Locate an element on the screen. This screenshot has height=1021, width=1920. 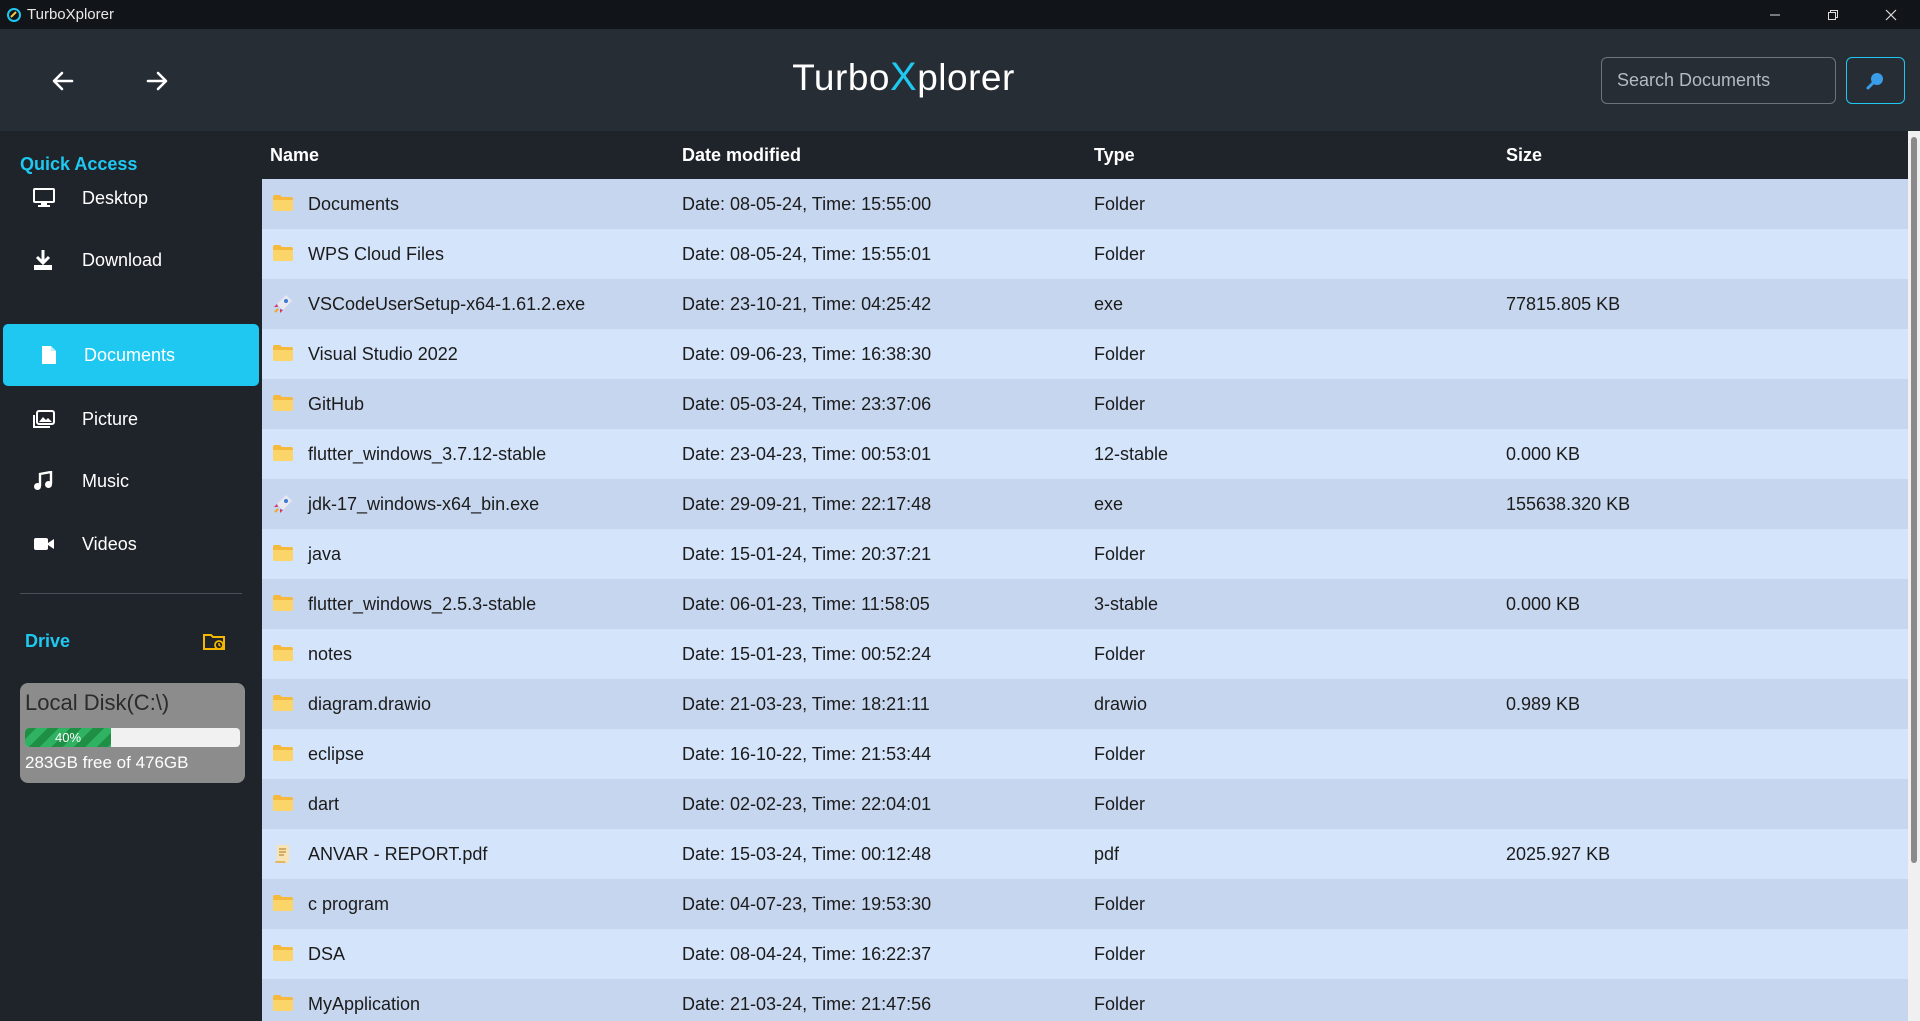
sidebar-item-label: Documents is located at coordinates (130, 354).